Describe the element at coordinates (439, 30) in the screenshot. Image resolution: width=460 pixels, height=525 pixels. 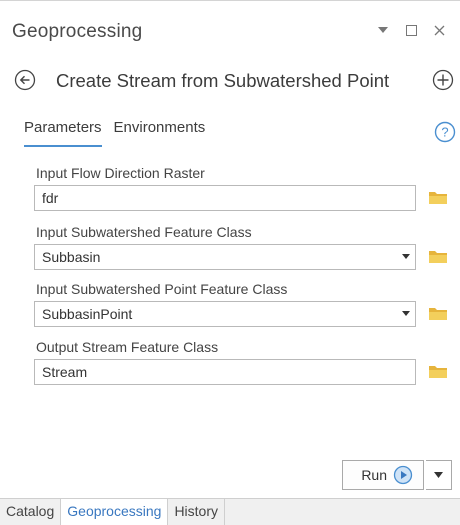
I see `close-icon` at that location.